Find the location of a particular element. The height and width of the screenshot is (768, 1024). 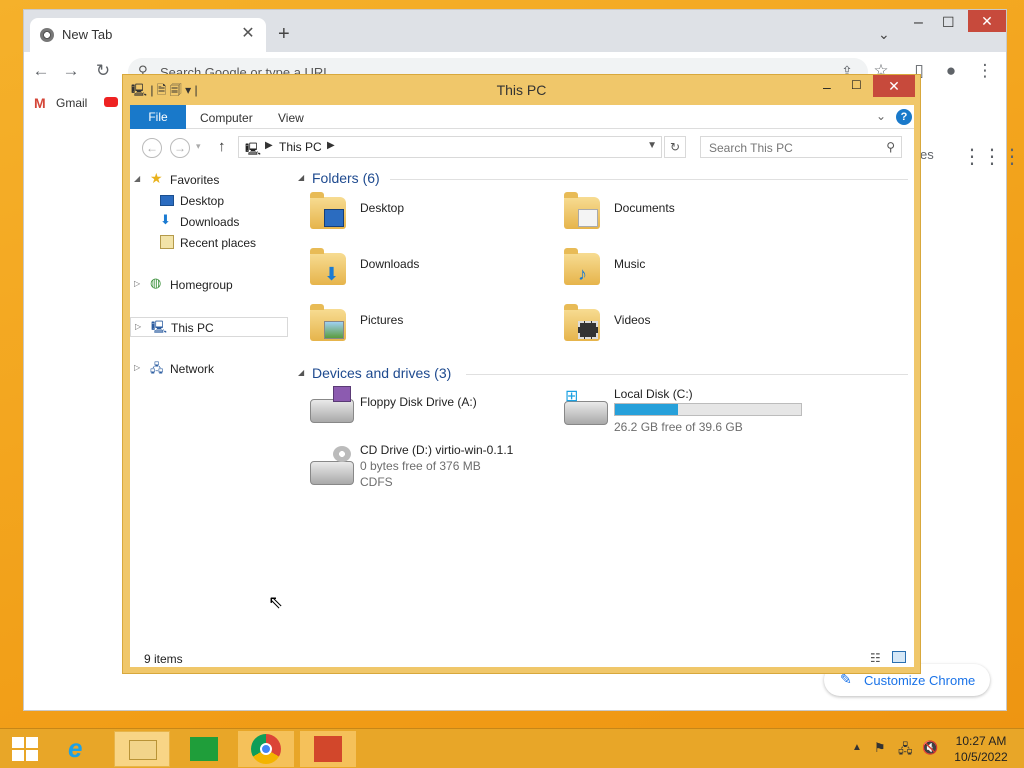

bookmark-gmail: Gmail is located at coordinates (71, 103).